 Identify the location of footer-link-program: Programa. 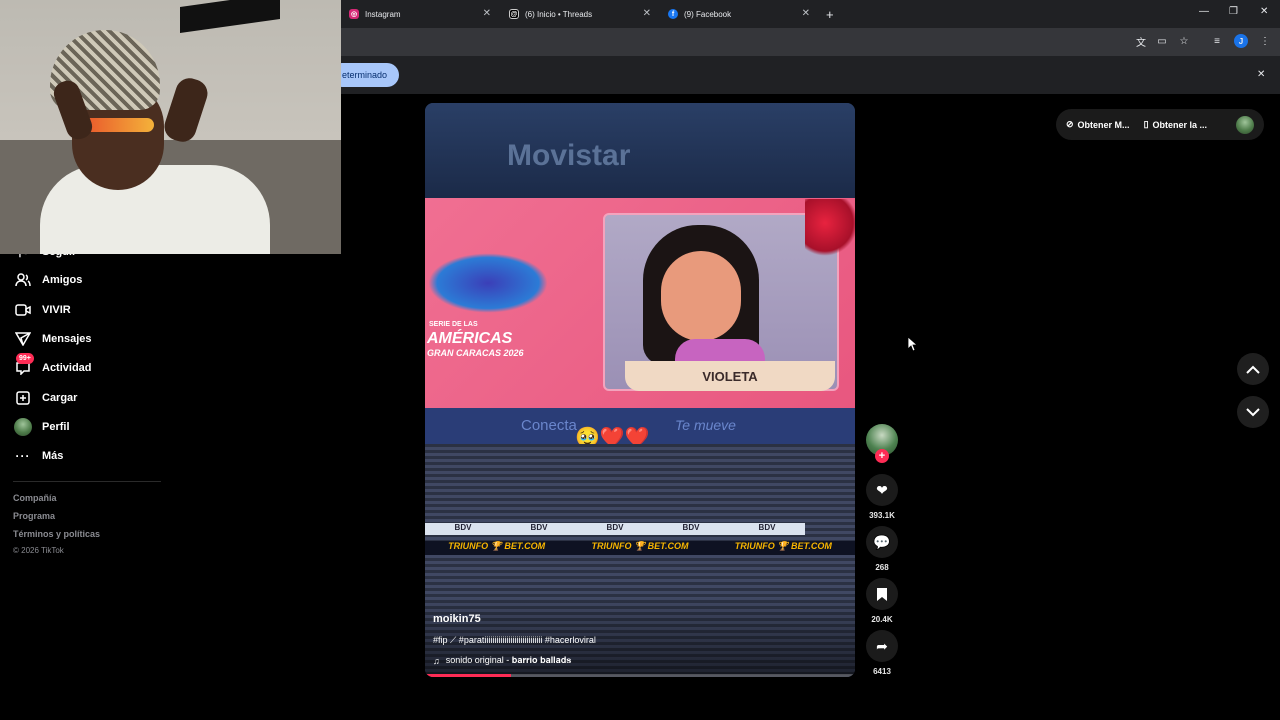
(34, 516).